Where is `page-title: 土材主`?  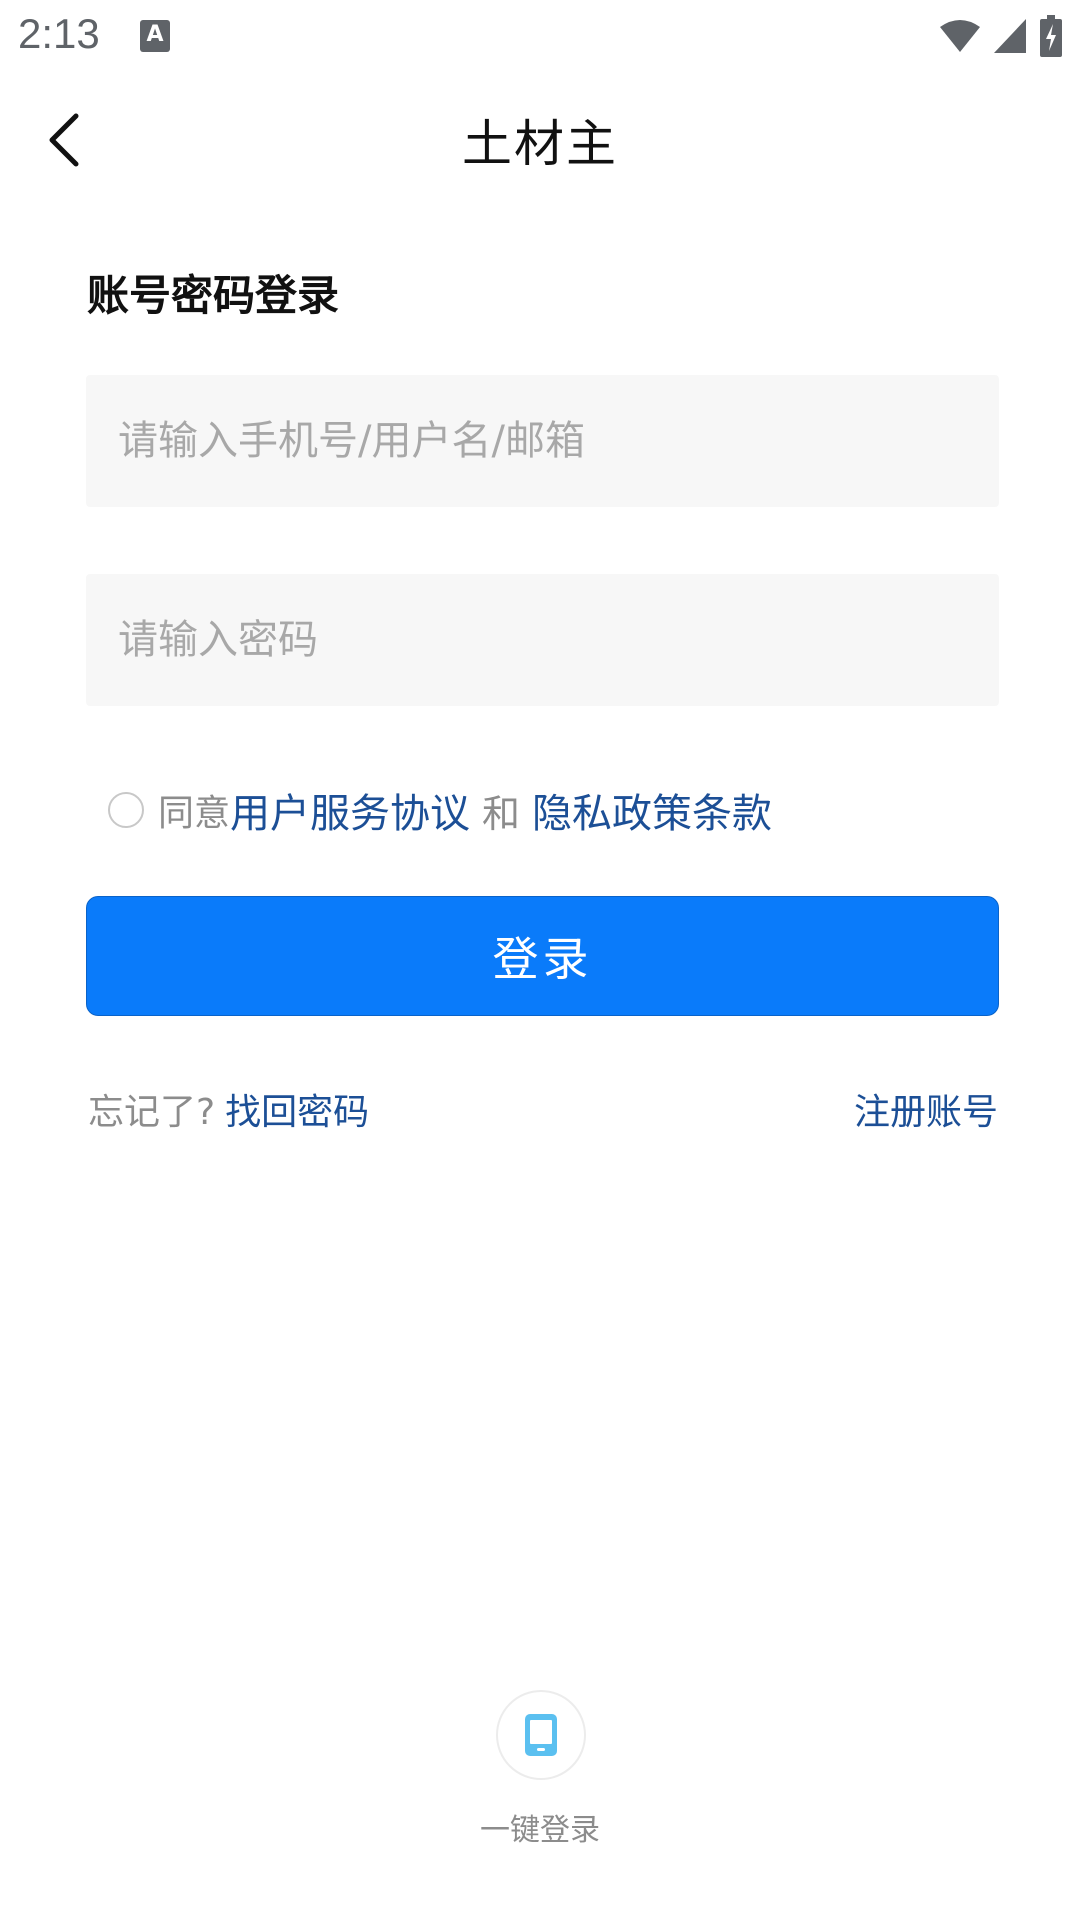
page-title: 土材主 is located at coordinates (540, 144).